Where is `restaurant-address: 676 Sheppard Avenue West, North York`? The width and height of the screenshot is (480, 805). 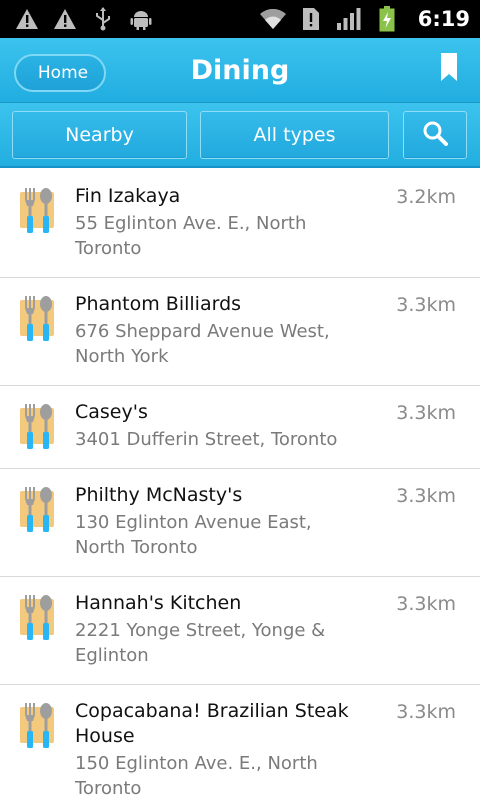
restaurant-address: 676 Sheppard Avenue West, North York is located at coordinates (202, 344).